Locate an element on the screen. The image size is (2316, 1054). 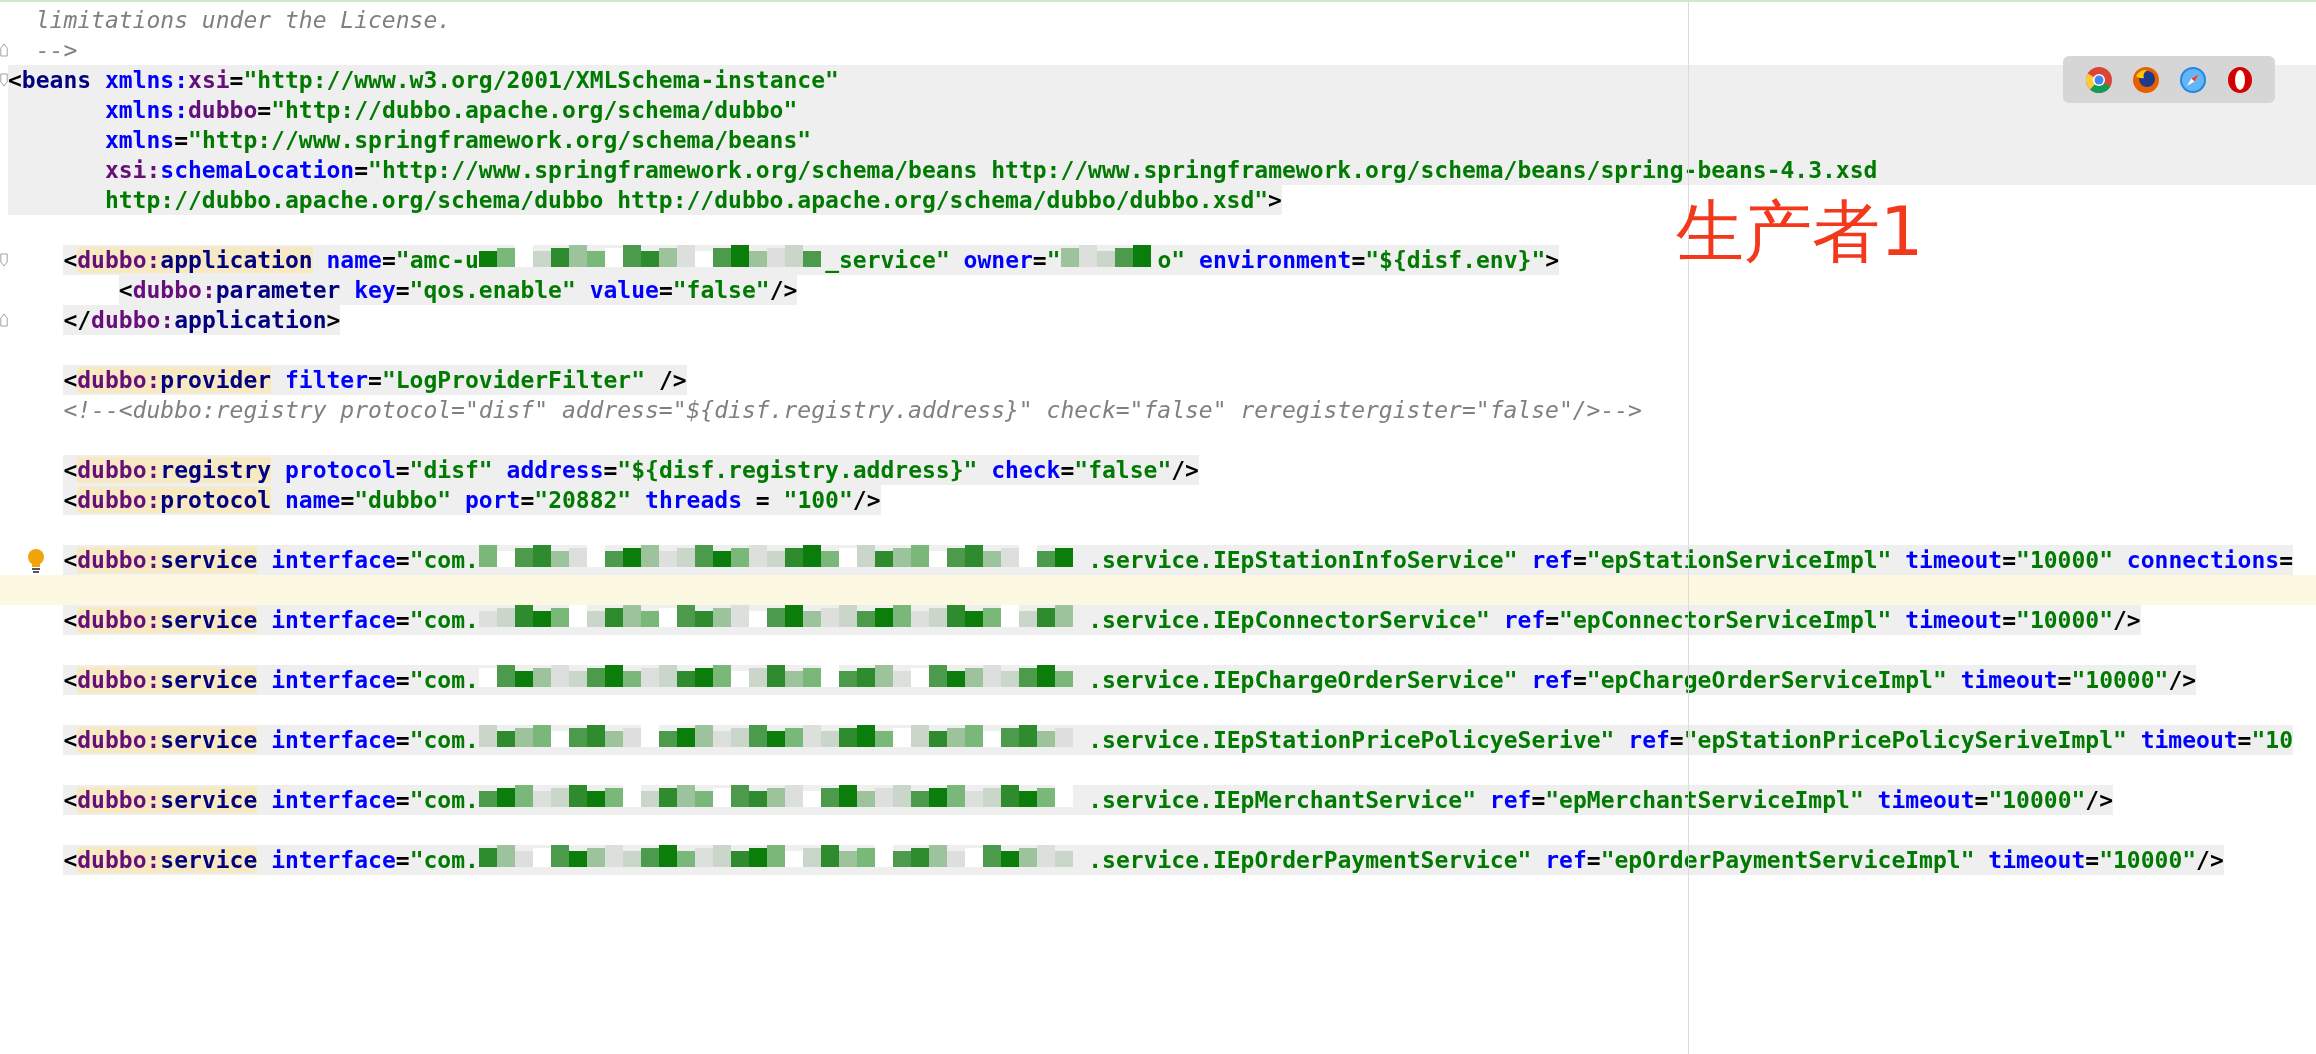
code-text: xmlns:dubbo="http://dubbo.apache.org/schema/dubbo" is located at coordinates (1162, 110).